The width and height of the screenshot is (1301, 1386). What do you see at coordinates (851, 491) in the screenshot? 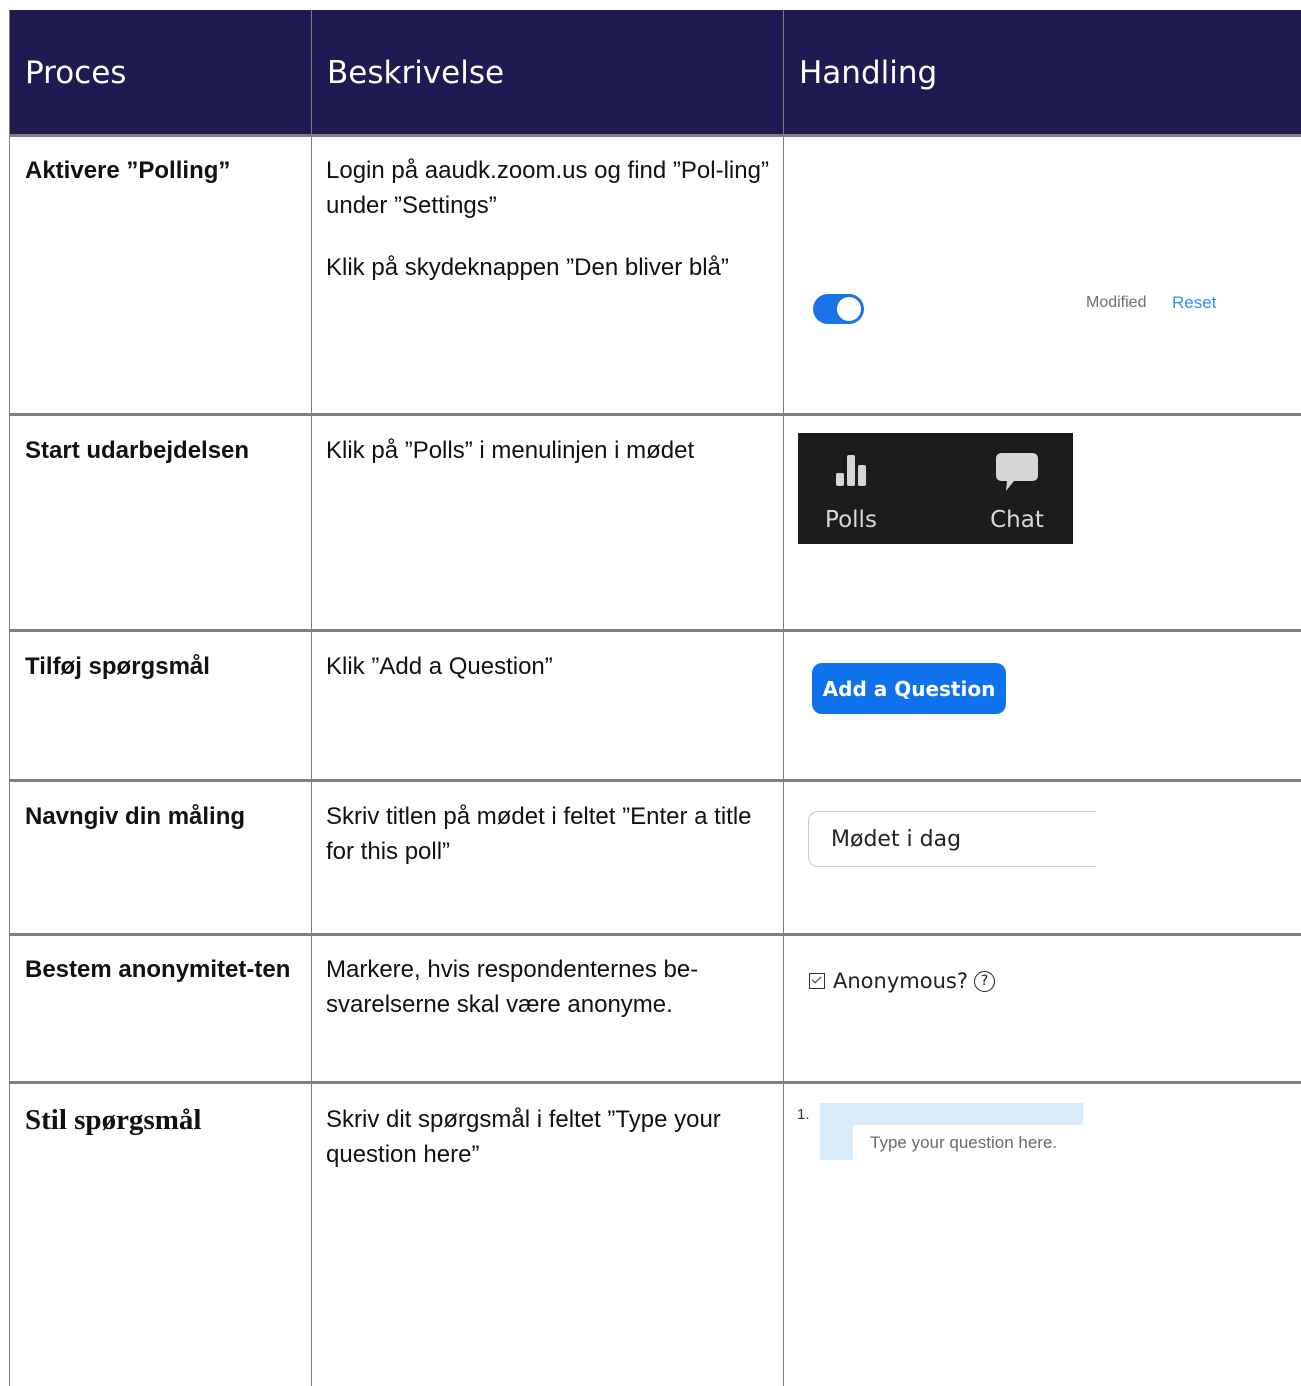
I see `polls-button: Polls` at bounding box center [851, 491].